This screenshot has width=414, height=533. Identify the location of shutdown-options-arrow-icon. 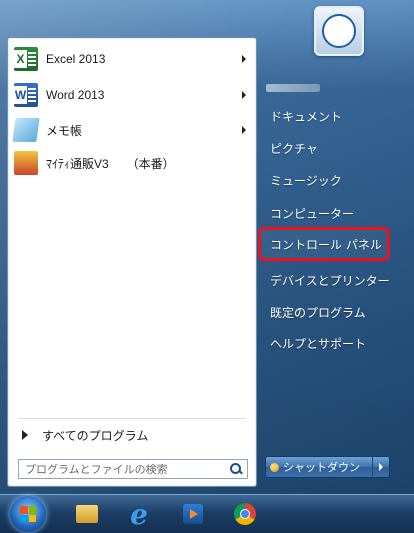
(381, 467).